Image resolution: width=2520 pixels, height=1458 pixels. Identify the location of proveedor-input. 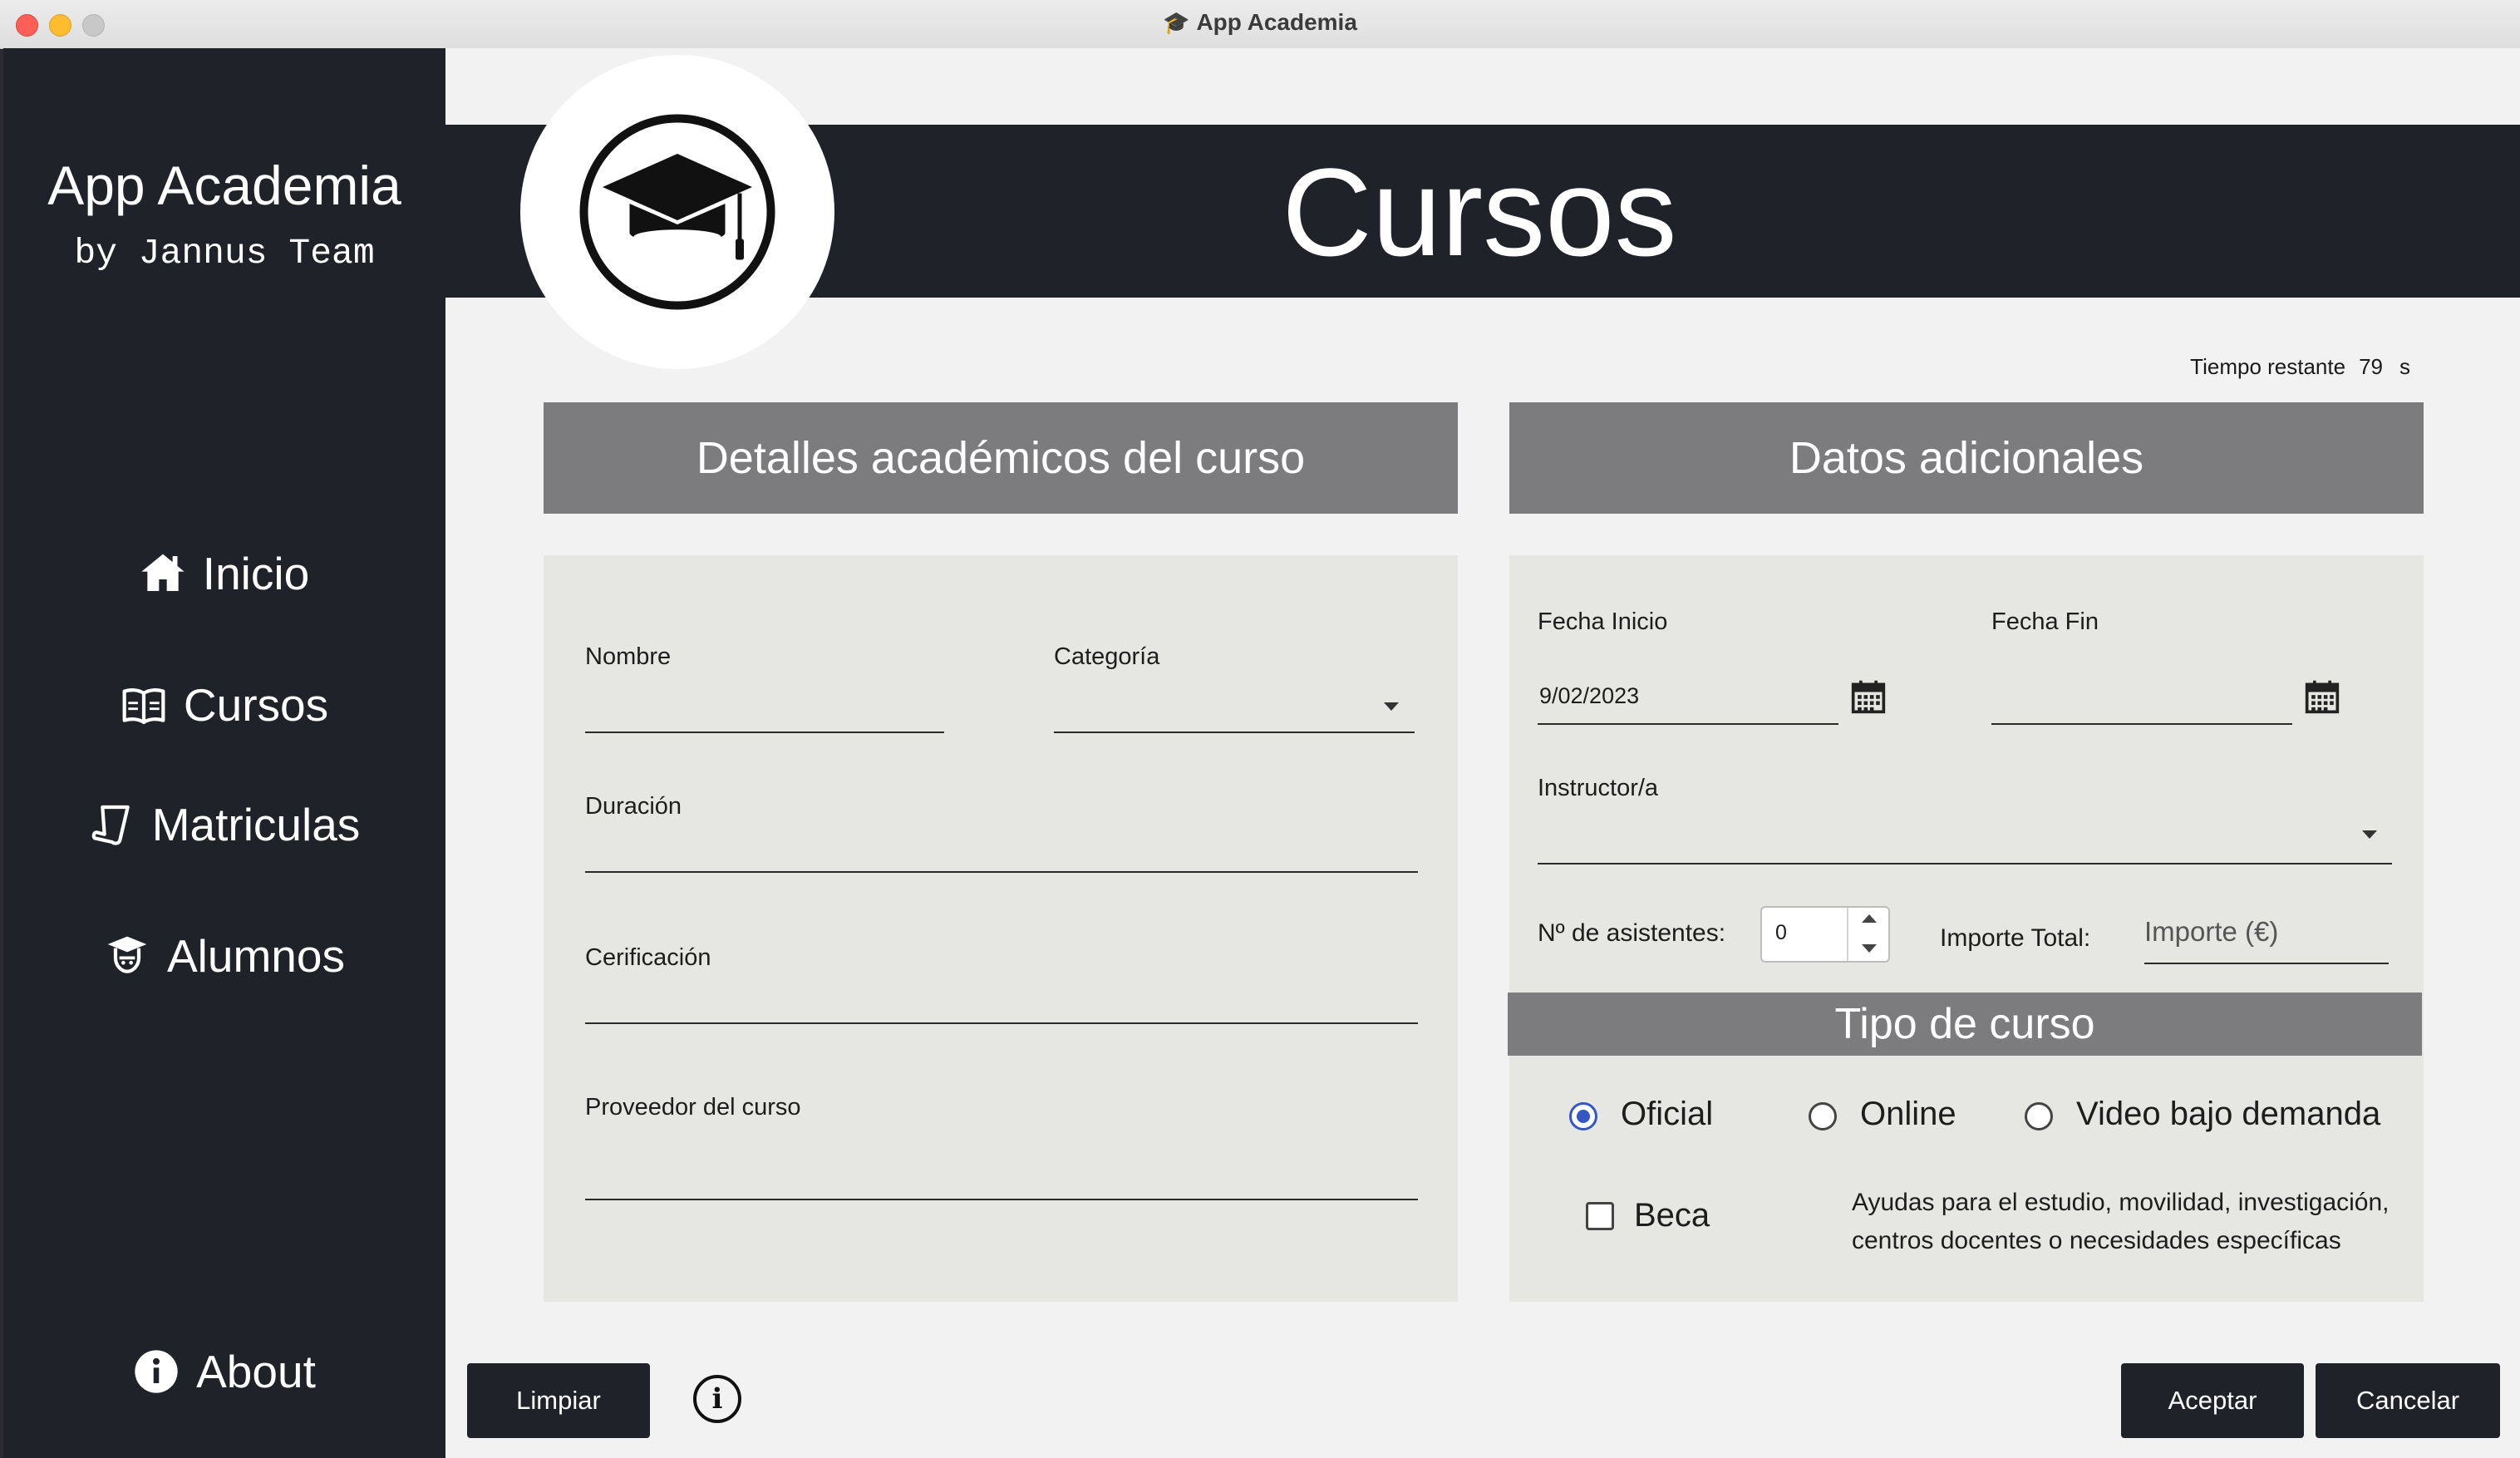
(1000, 1177).